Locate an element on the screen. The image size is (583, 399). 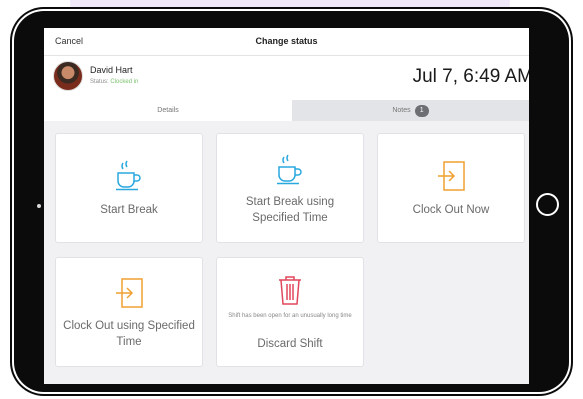
status-label: Status: is located at coordinates (99, 82).